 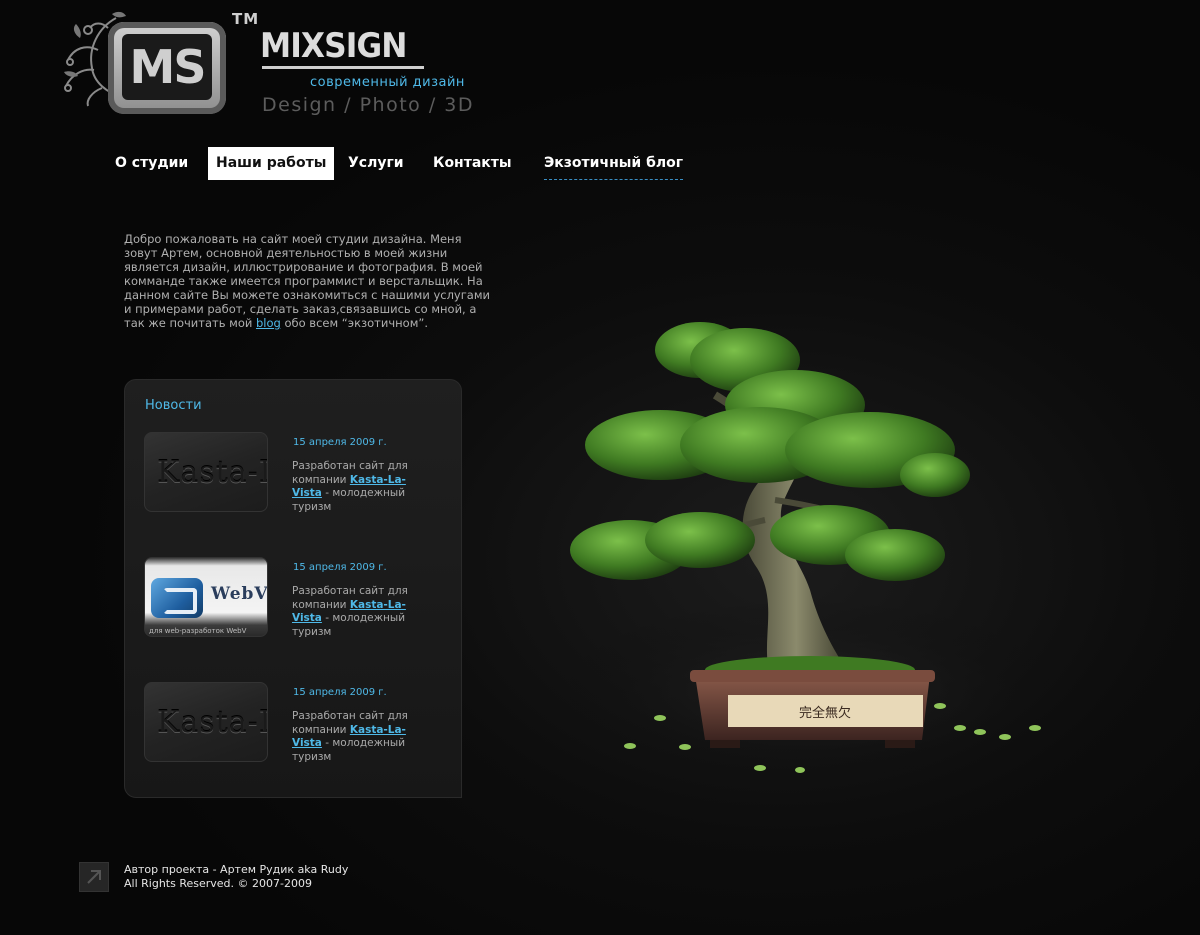 I want to click on intro-blog-link: blog, so click(x=268, y=323).